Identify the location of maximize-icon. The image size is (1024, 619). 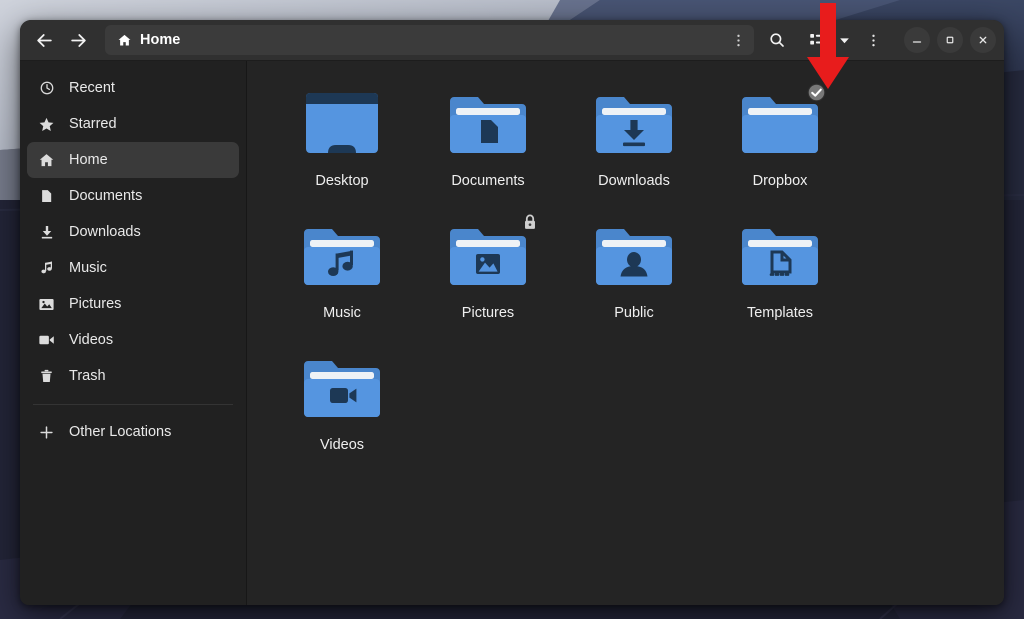
(950, 40).